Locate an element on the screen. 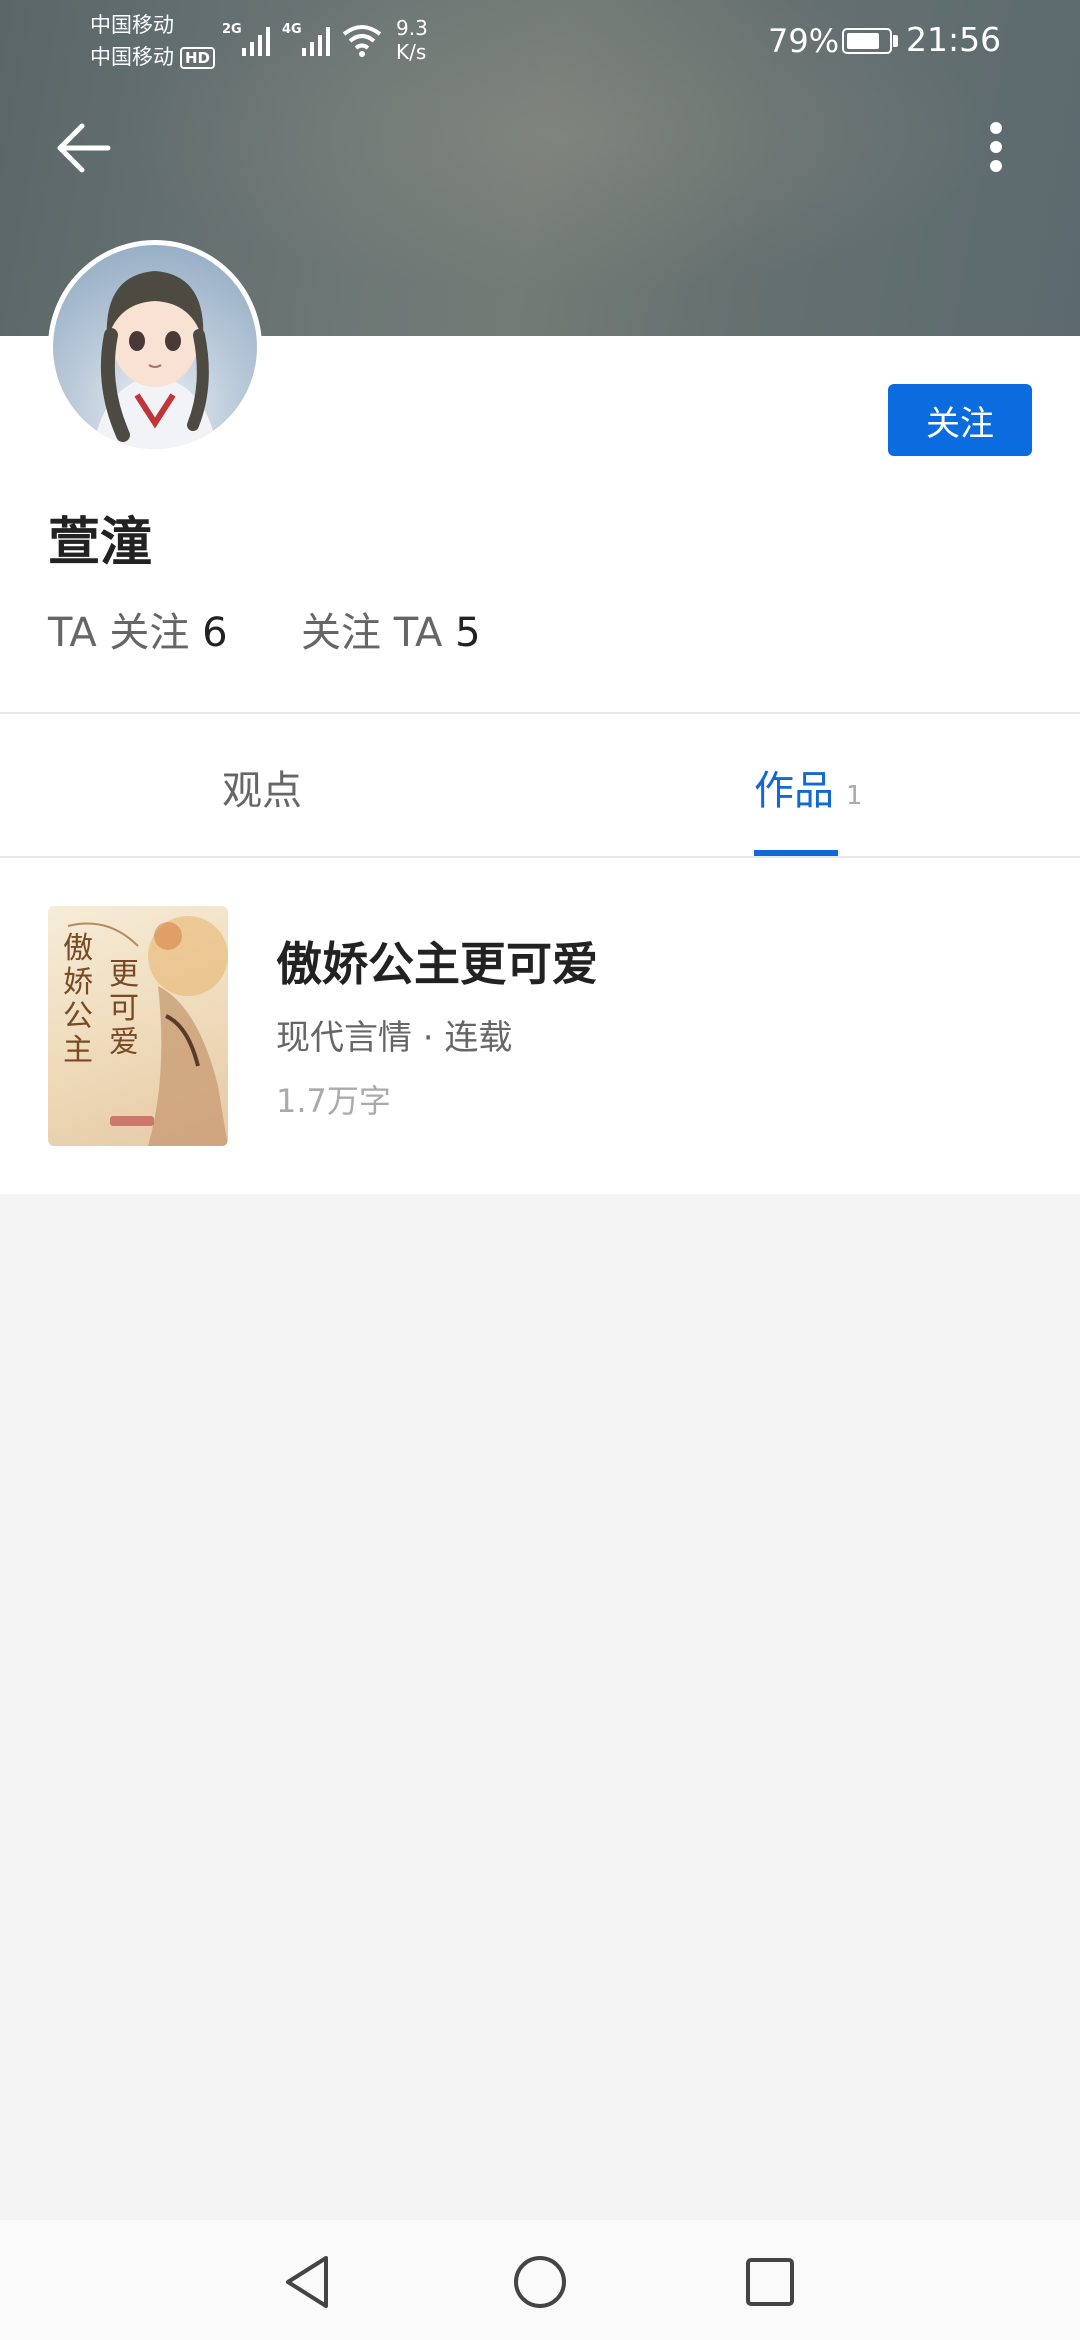 The width and height of the screenshot is (1080, 2340). work-meta: 现代言情 · 连载 is located at coordinates (394, 1038).